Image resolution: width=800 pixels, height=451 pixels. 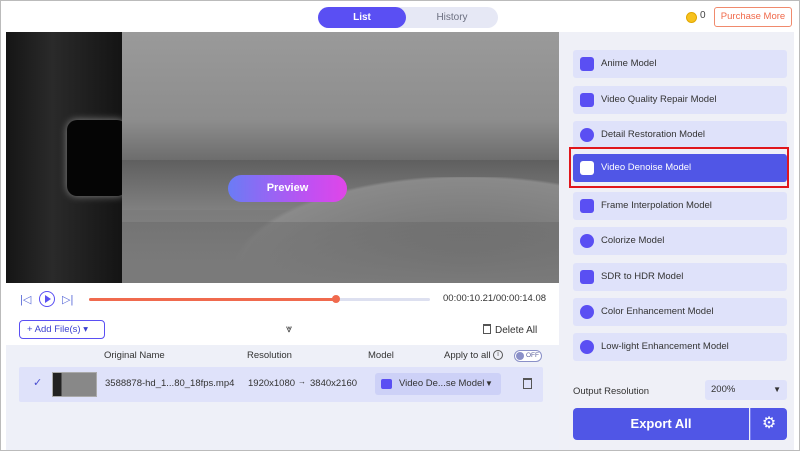 What do you see at coordinates (386, 384) in the screenshot?
I see `model-icon` at bounding box center [386, 384].